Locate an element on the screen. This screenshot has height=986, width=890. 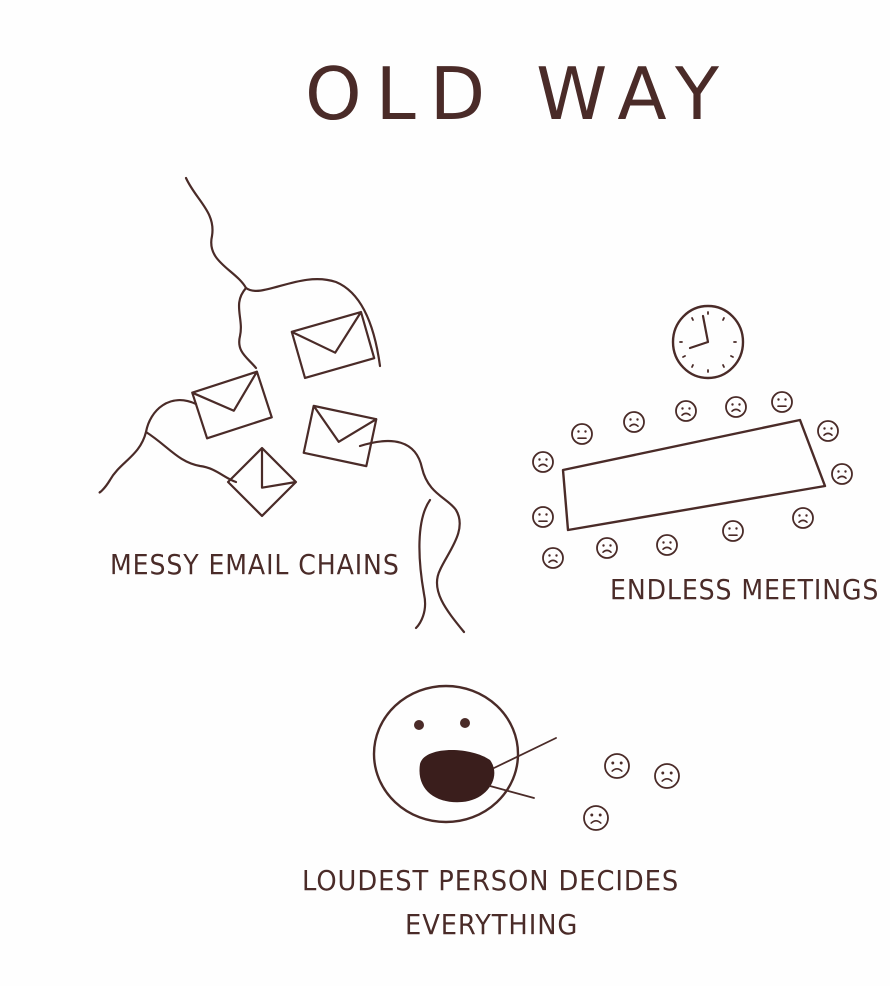
loudest-person-illustration is located at coordinates (526, 757).